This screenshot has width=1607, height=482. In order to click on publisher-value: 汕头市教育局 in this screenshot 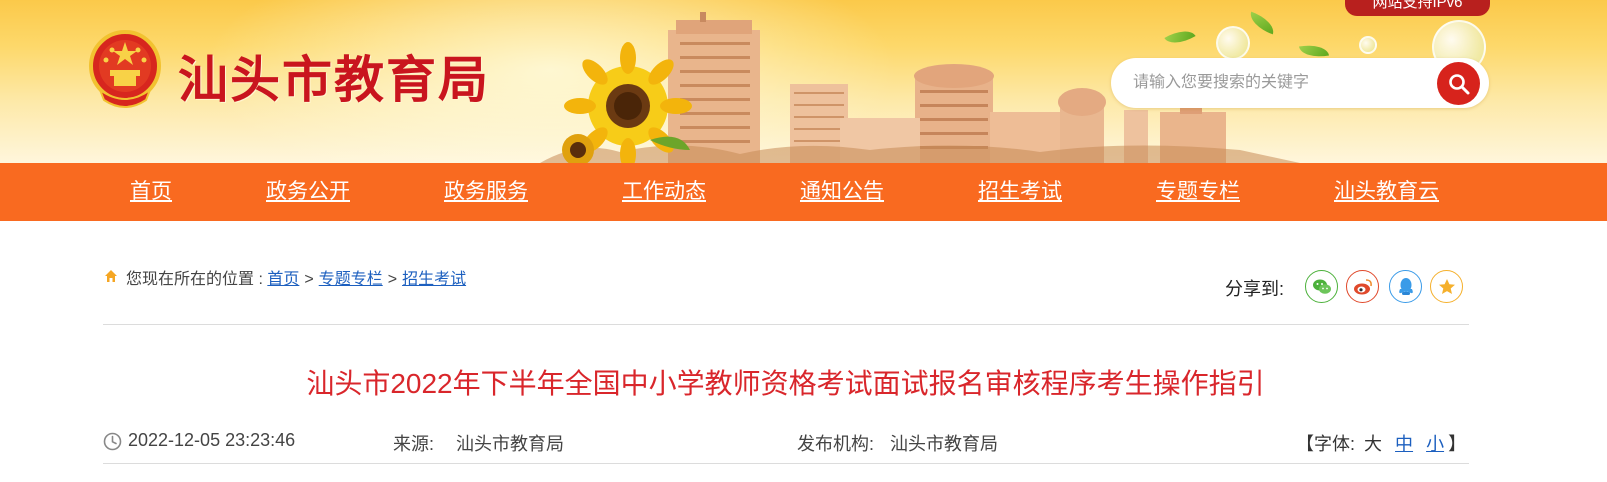, I will do `click(944, 444)`.